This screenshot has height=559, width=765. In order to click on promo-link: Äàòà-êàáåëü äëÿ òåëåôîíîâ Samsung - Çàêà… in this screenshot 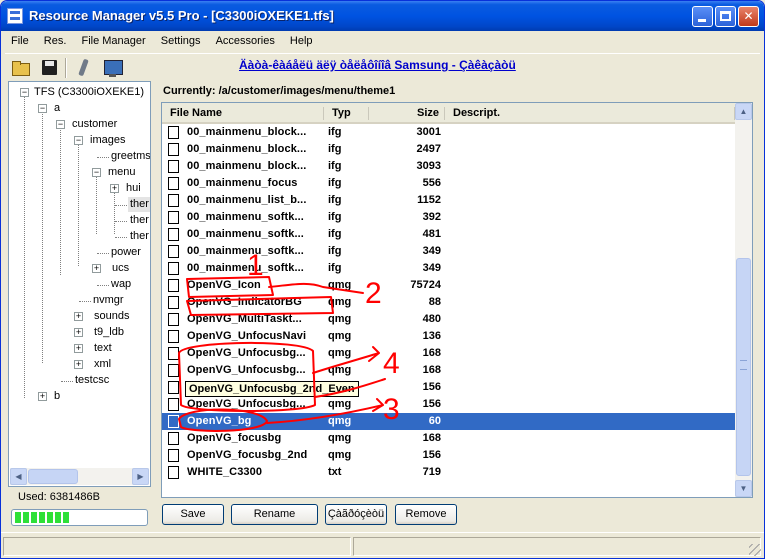, I will do `click(377, 65)`.